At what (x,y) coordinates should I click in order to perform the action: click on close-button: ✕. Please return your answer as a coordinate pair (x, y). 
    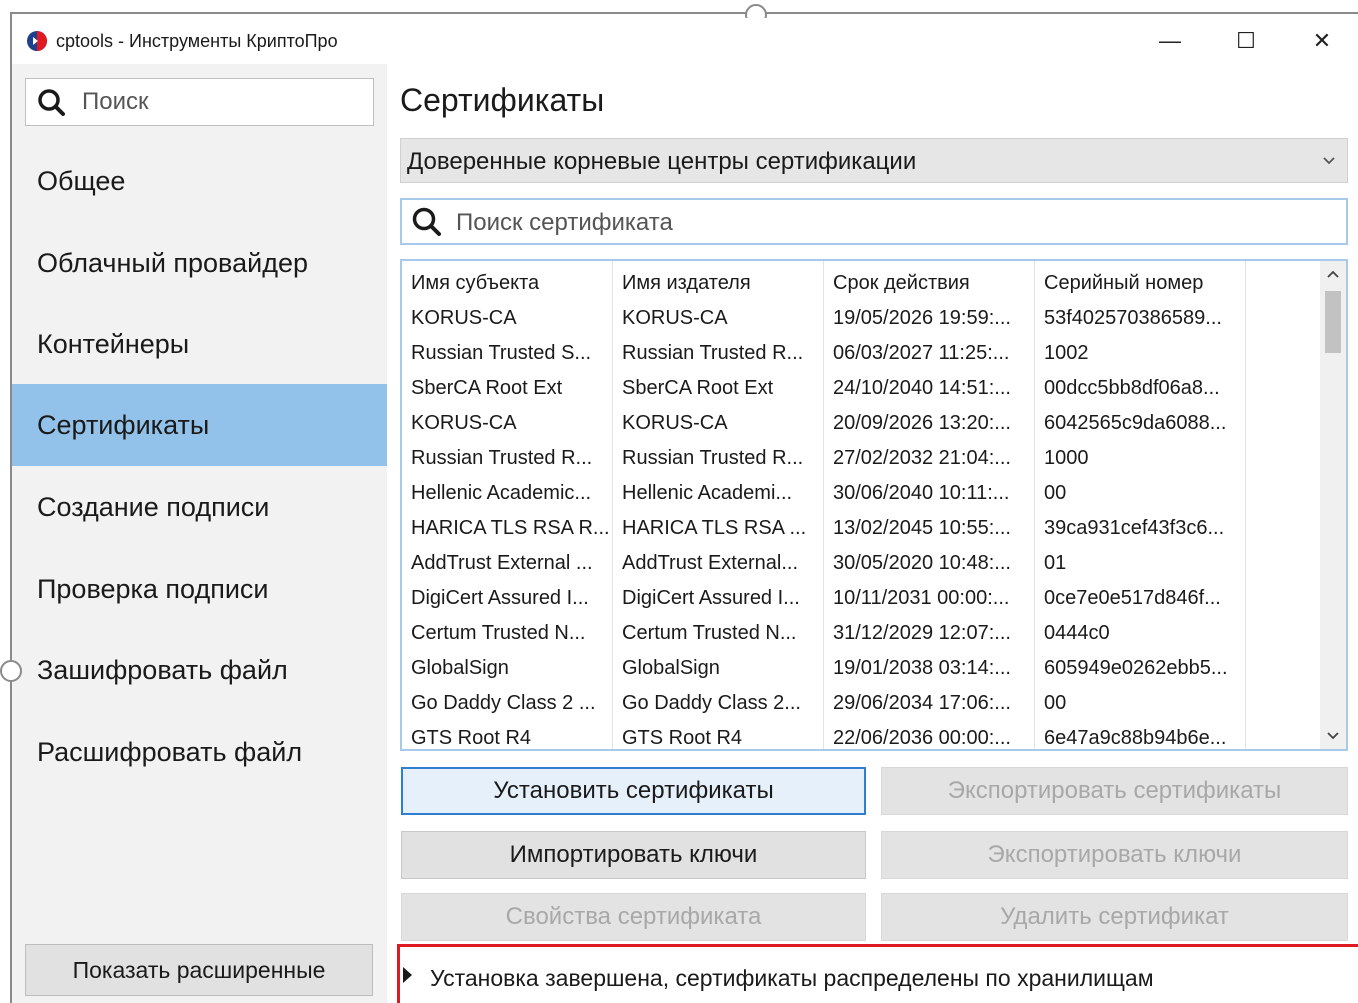
    Looking at the image, I should click on (1322, 41).